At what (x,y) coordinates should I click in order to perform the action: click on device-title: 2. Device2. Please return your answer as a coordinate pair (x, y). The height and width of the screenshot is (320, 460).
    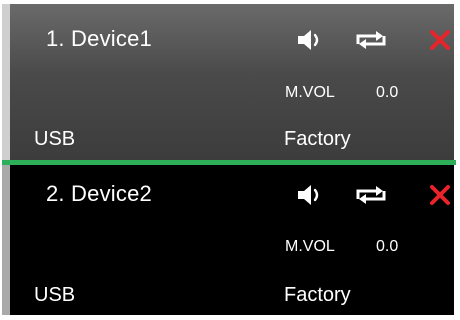
    Looking at the image, I should click on (99, 193).